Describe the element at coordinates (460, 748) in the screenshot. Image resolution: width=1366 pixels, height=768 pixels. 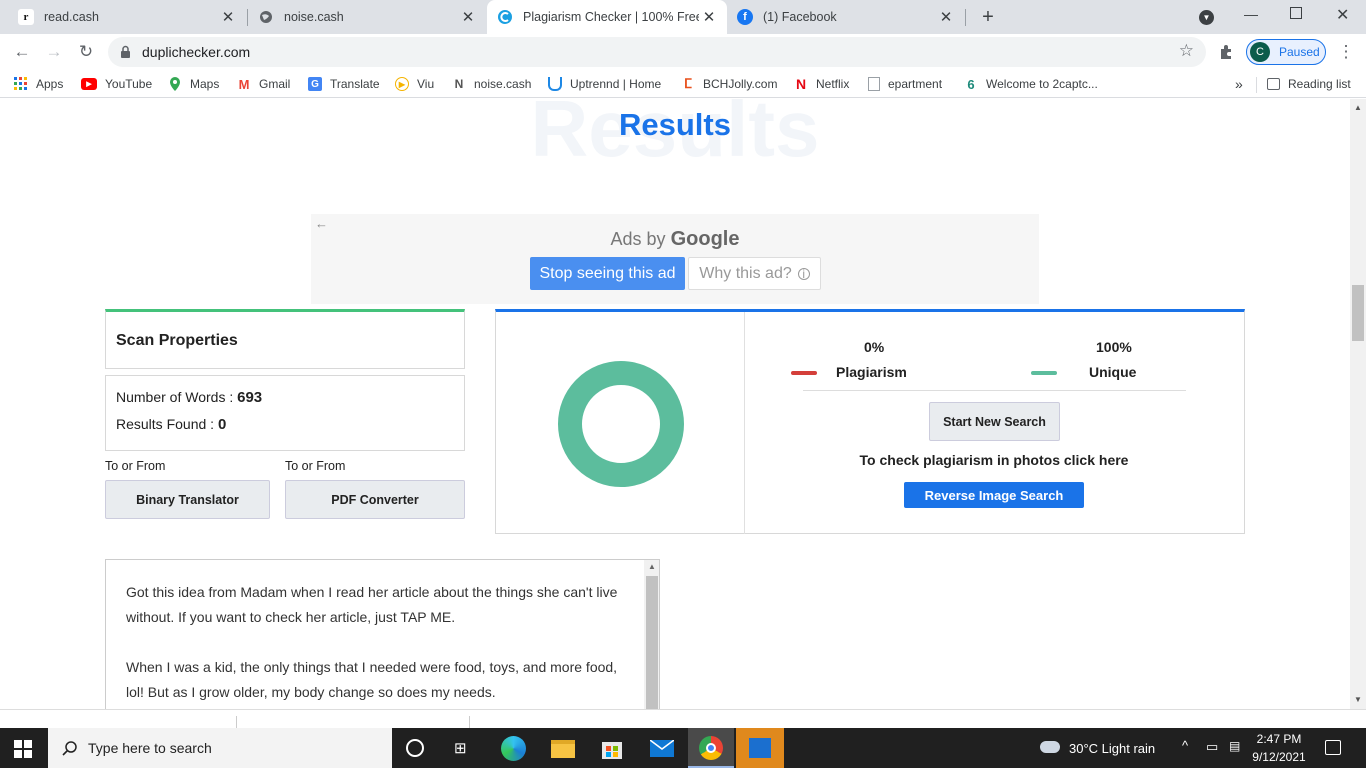
I see `task-view-icon: ⊞` at that location.